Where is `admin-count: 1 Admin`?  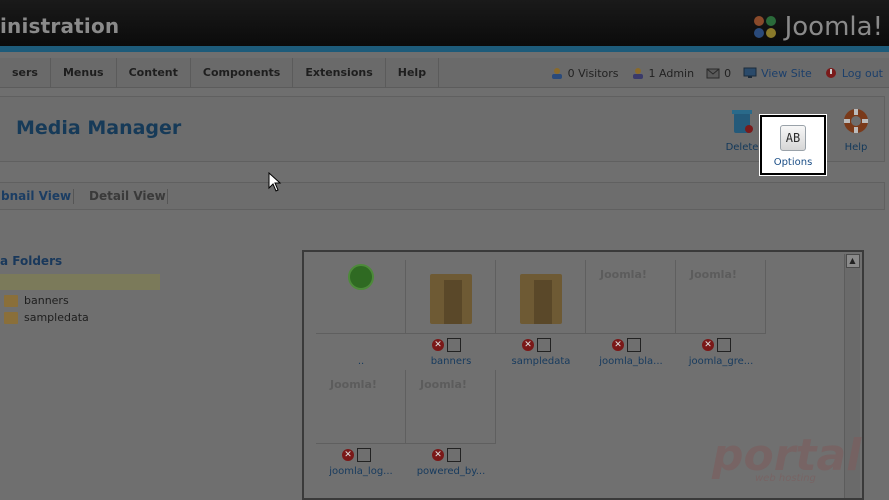 admin-count: 1 Admin is located at coordinates (671, 73).